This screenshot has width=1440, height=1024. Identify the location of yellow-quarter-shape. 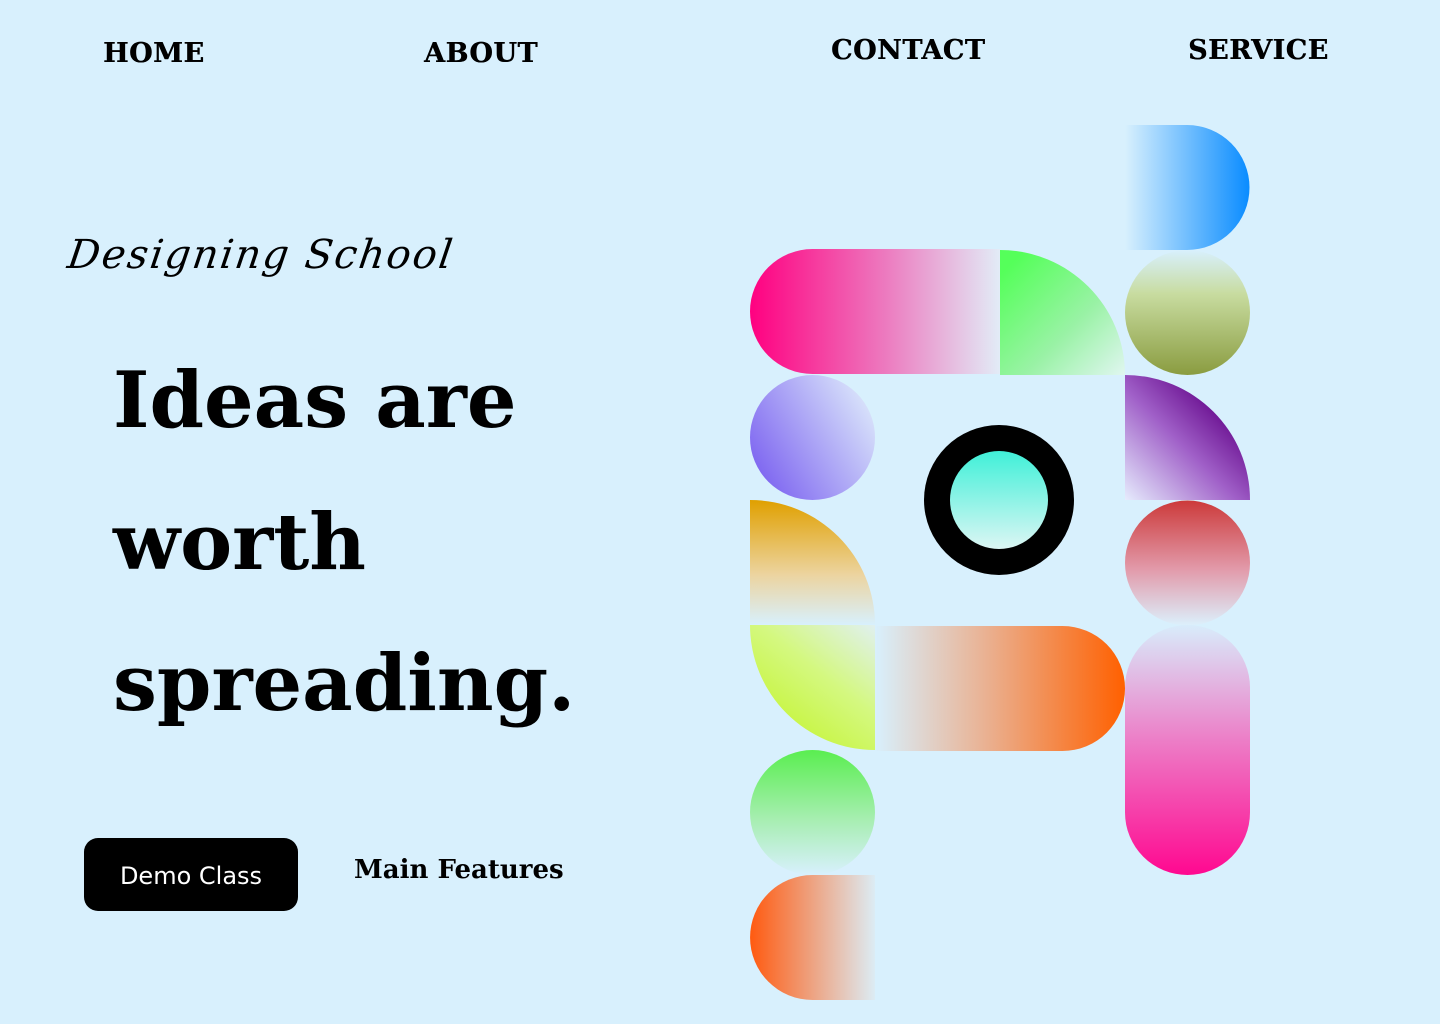
(812, 562).